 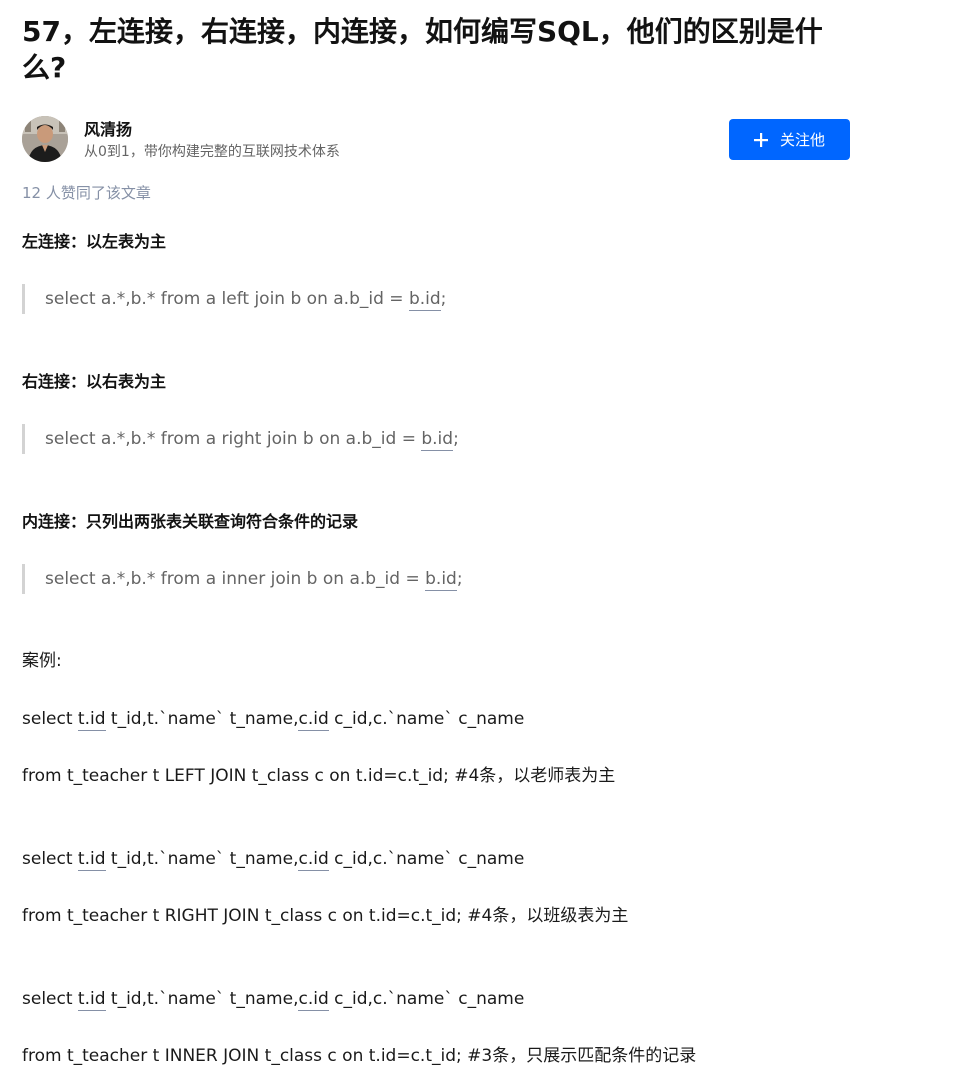 I want to click on author-avatar, so click(x=45, y=139).